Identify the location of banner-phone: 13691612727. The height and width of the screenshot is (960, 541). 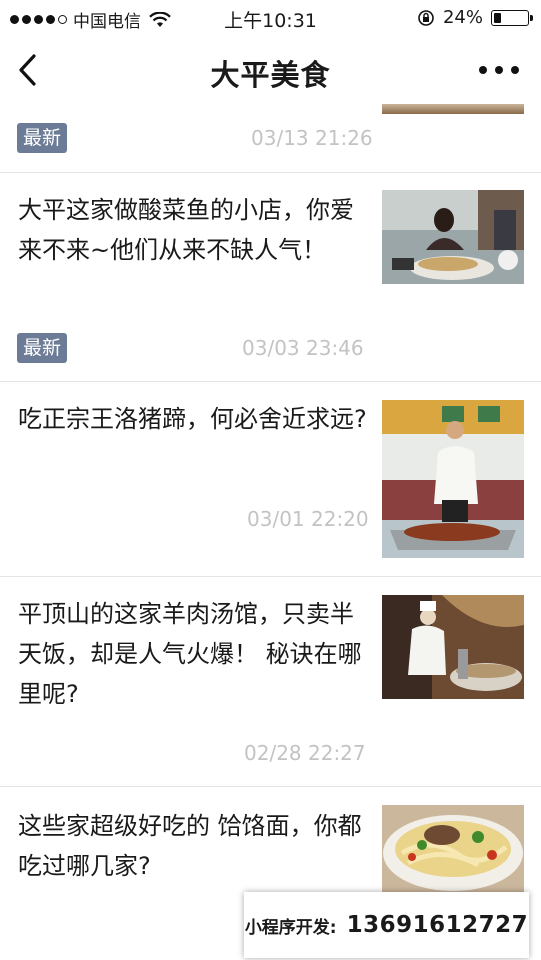
(437, 925).